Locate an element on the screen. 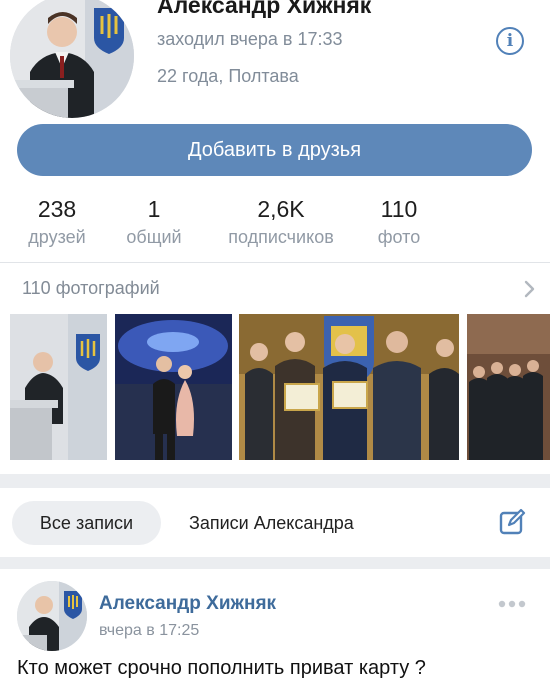  last-seen-status: заходил вчера в 17:33 is located at coordinates (250, 39).